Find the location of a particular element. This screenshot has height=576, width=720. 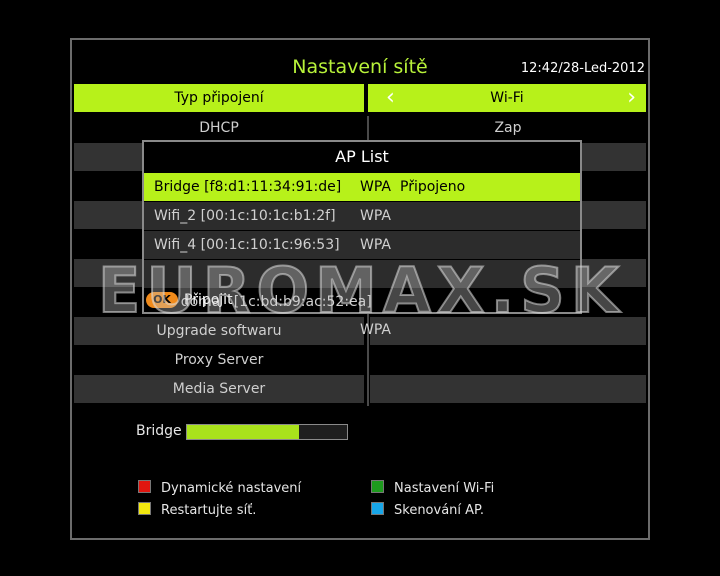

connection-type-value: Wi-Fi is located at coordinates (507, 98).